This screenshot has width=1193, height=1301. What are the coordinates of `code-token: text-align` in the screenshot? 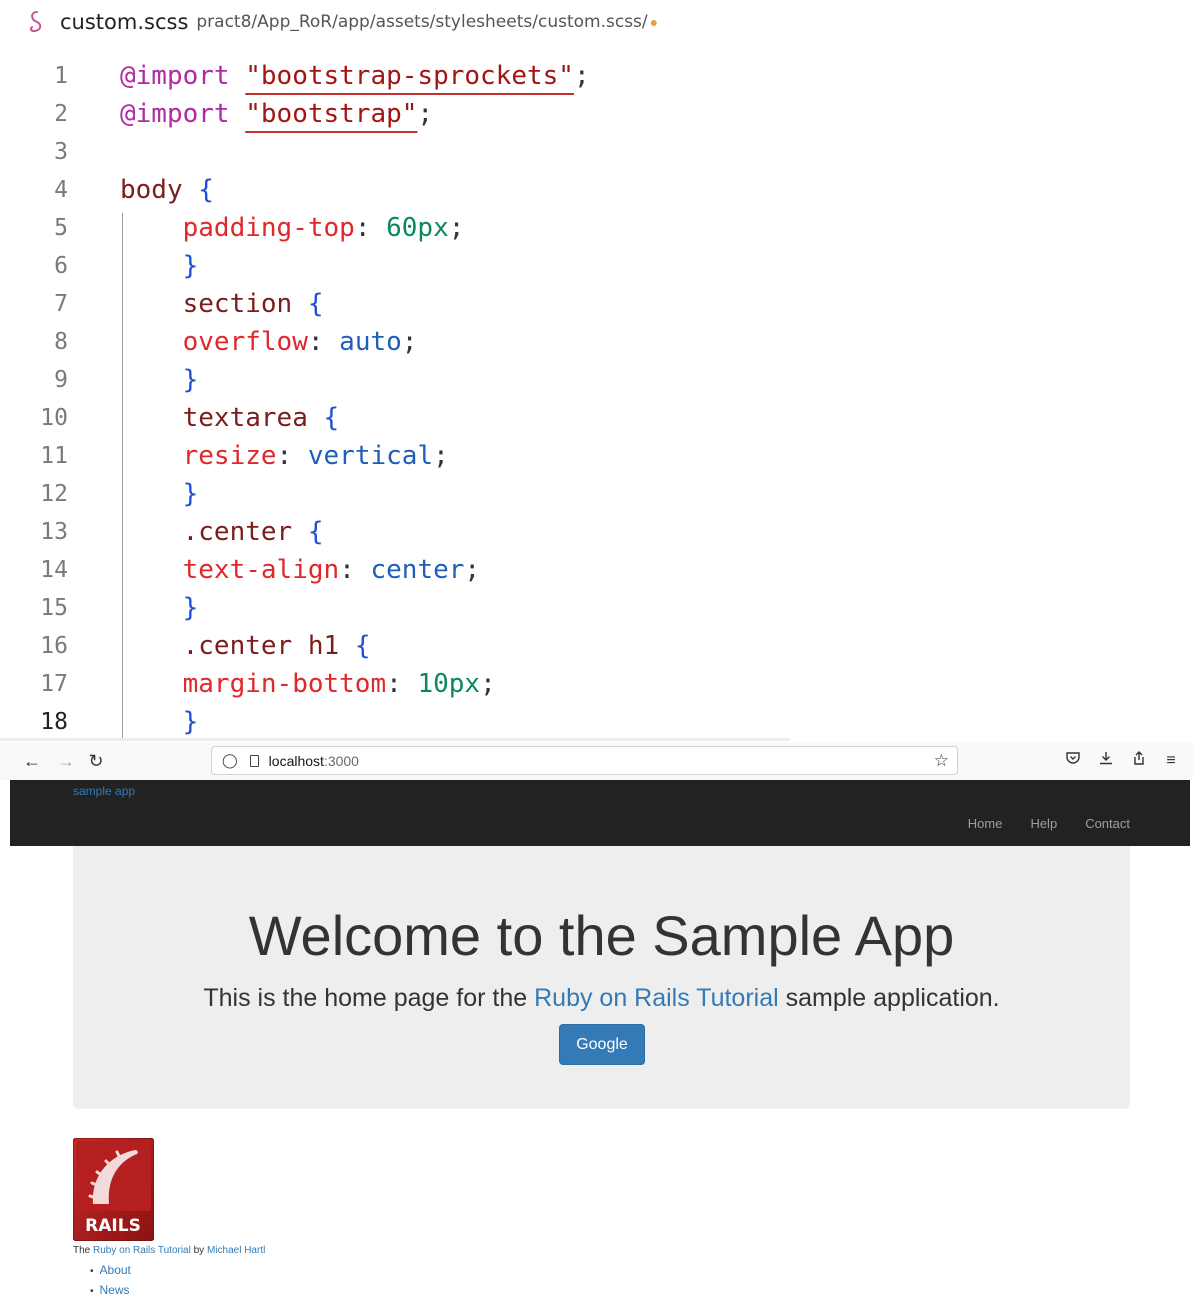 It's located at (261, 570).